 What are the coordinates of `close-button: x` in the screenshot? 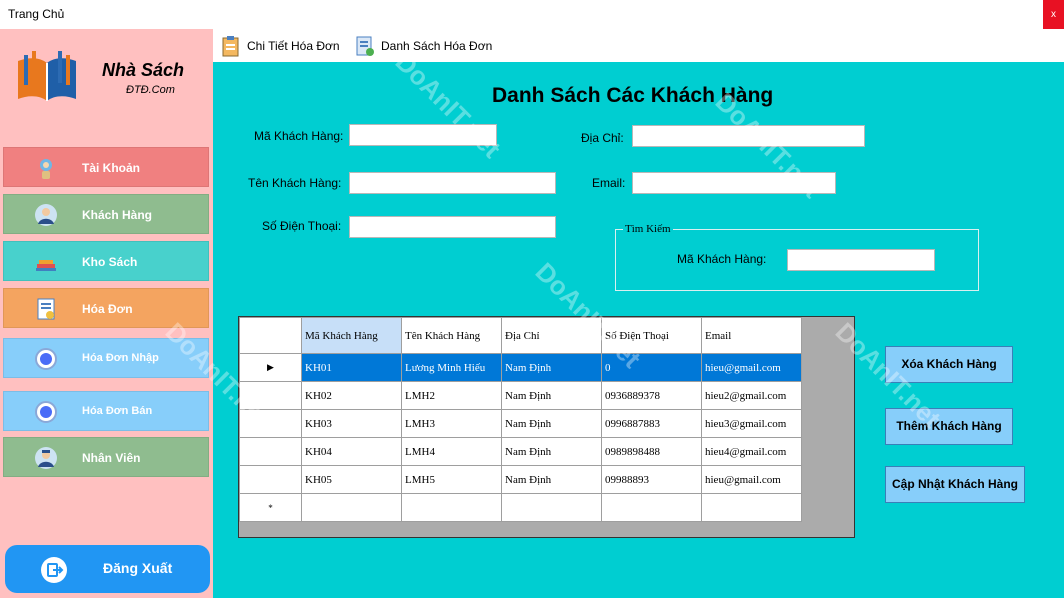 It's located at (1053, 14).